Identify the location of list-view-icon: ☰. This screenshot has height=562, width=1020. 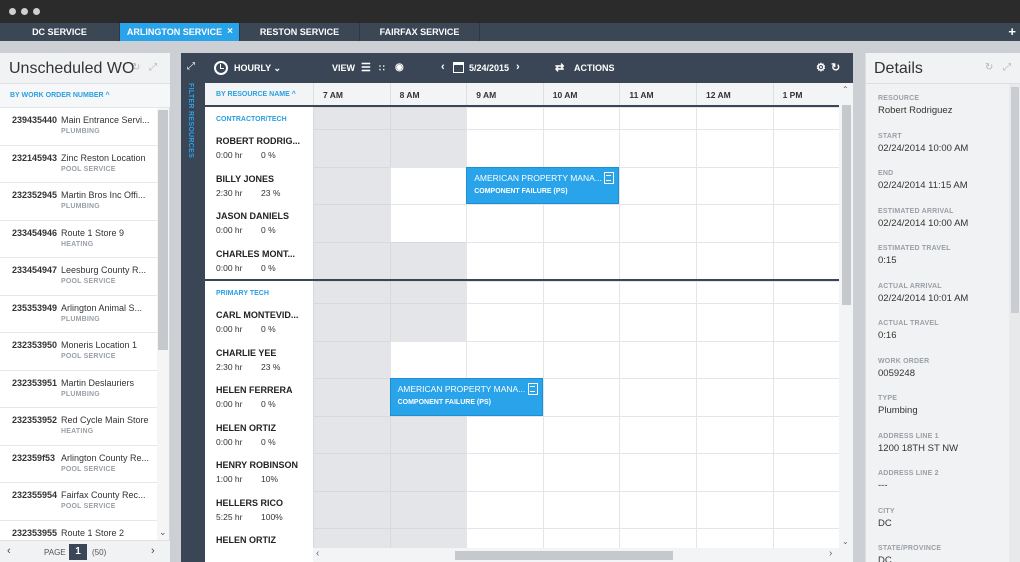
(366, 67).